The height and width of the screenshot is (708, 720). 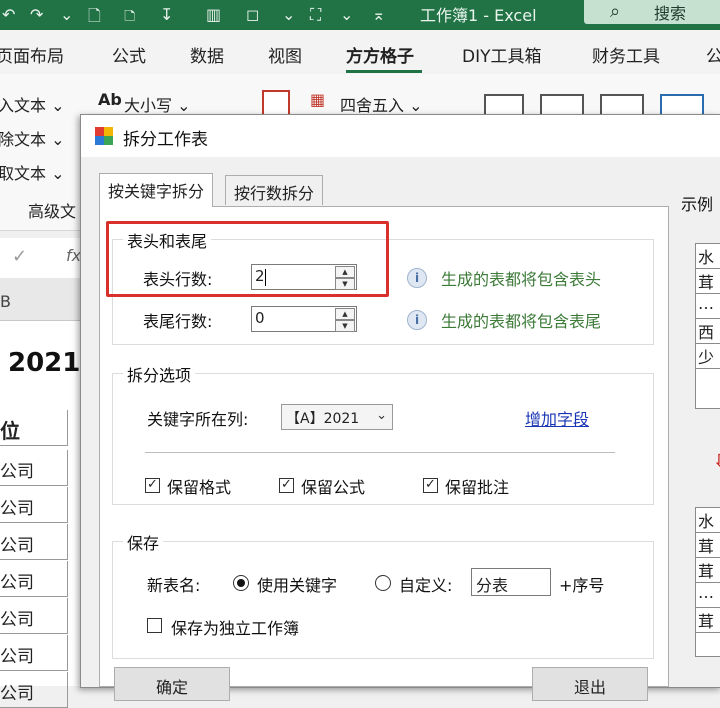 What do you see at coordinates (8, 14) in the screenshot?
I see `undo-icon: ↶` at bounding box center [8, 14].